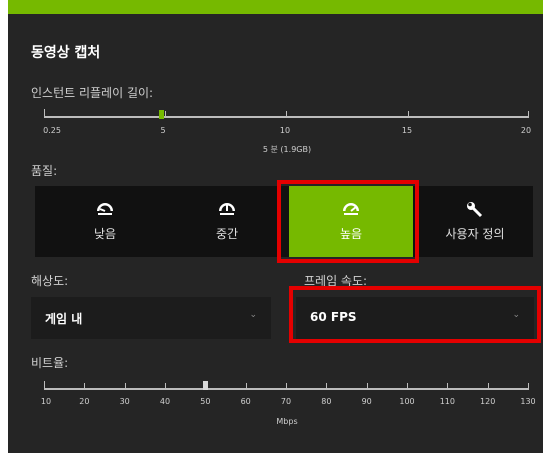  What do you see at coordinates (64, 319) in the screenshot?
I see `resolution-value: 게임 내` at bounding box center [64, 319].